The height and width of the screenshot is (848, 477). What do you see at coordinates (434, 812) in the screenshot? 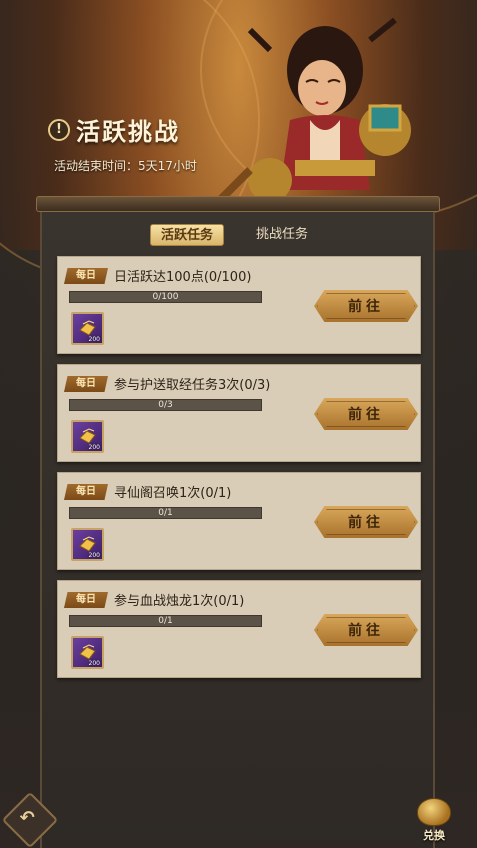
I see `treasure-pot-icon` at bounding box center [434, 812].